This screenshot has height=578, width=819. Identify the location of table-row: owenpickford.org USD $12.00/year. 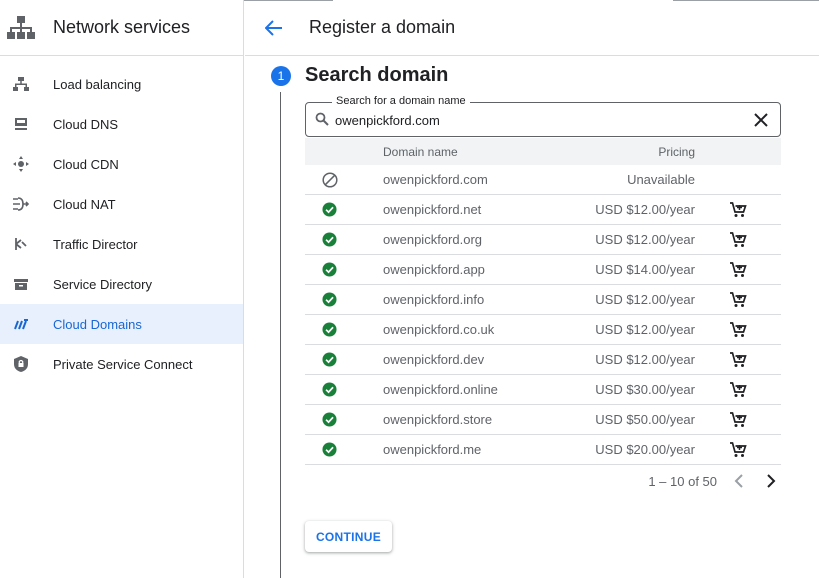
(543, 240).